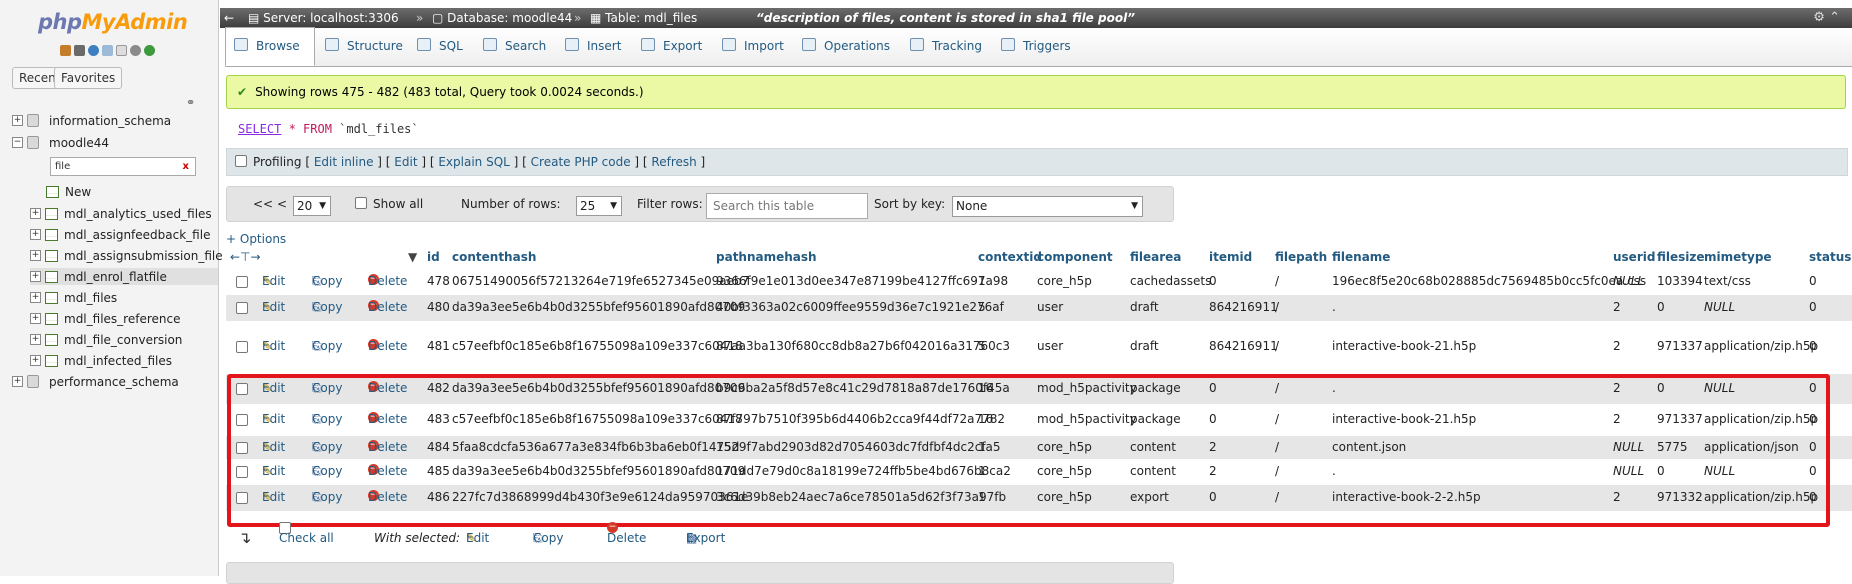  What do you see at coordinates (1661, 307) in the screenshot?
I see `cell-filesize: 0` at bounding box center [1661, 307].